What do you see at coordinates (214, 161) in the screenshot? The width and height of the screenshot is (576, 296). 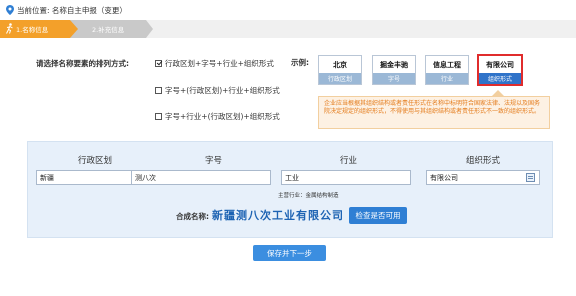 I see `column-header-brand: 字号` at bounding box center [214, 161].